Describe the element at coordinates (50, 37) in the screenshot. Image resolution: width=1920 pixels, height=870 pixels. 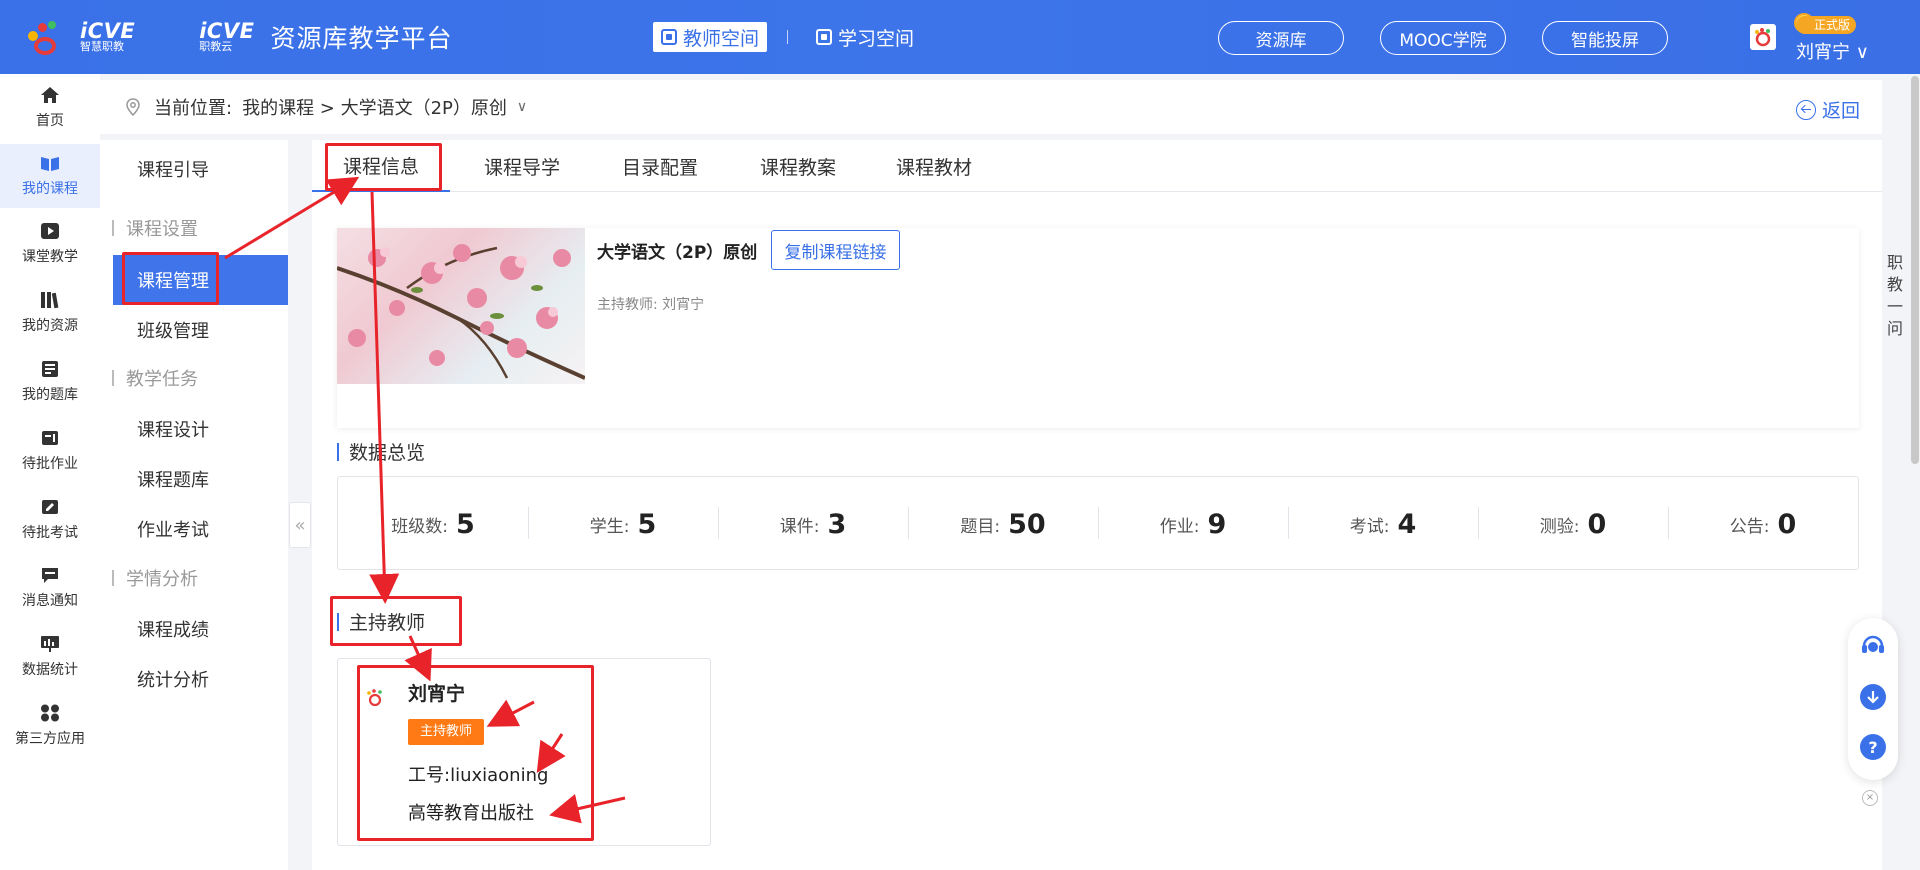
I see `icve-logo-icon` at that location.